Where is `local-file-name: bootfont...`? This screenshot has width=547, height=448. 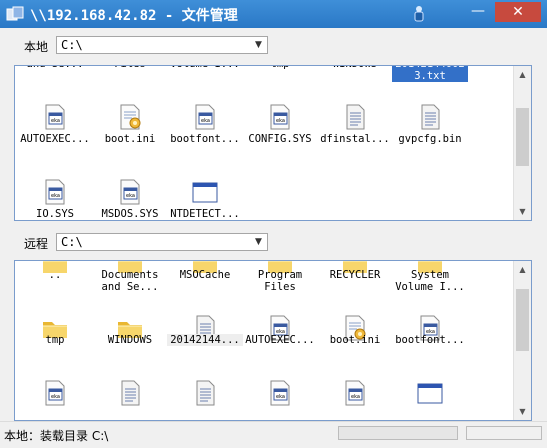 local-file-name: bootfont... is located at coordinates (205, 139).